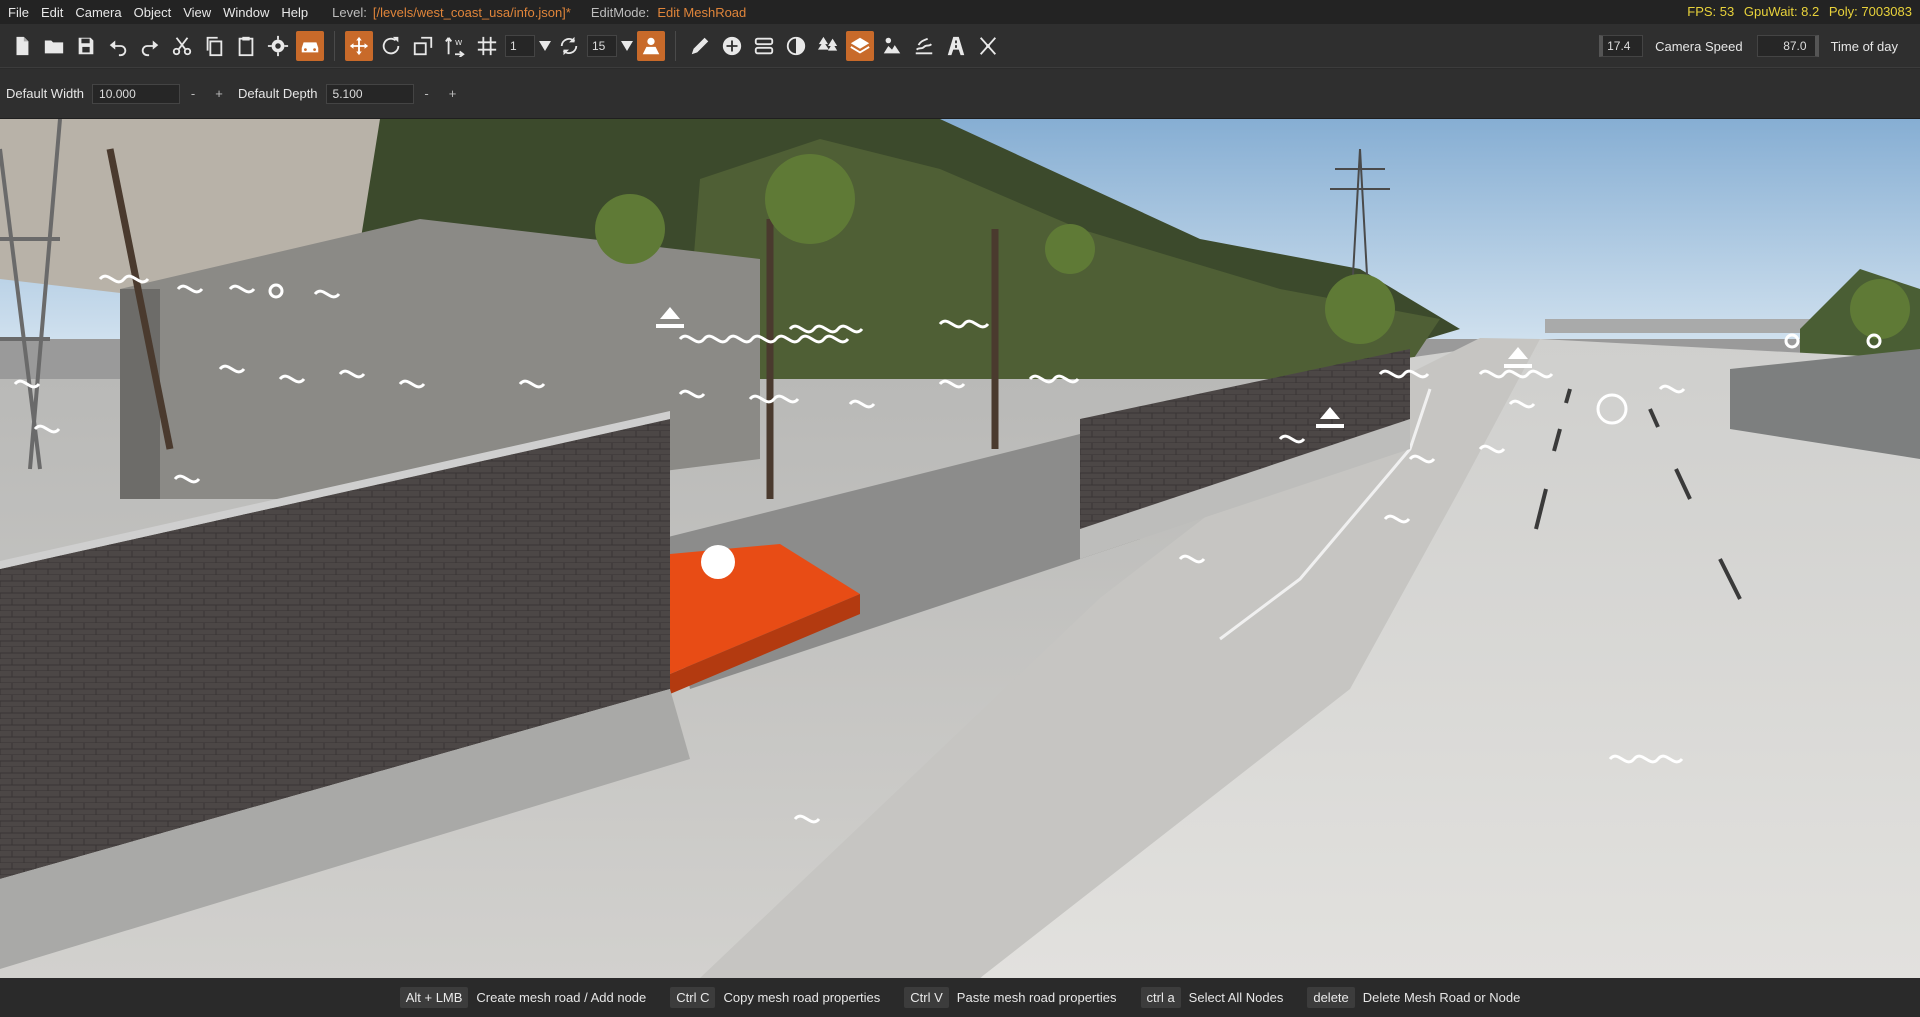 The height and width of the screenshot is (1017, 1920). I want to click on hint-delete: delete Delete Mesh Road or Node, so click(1413, 997).